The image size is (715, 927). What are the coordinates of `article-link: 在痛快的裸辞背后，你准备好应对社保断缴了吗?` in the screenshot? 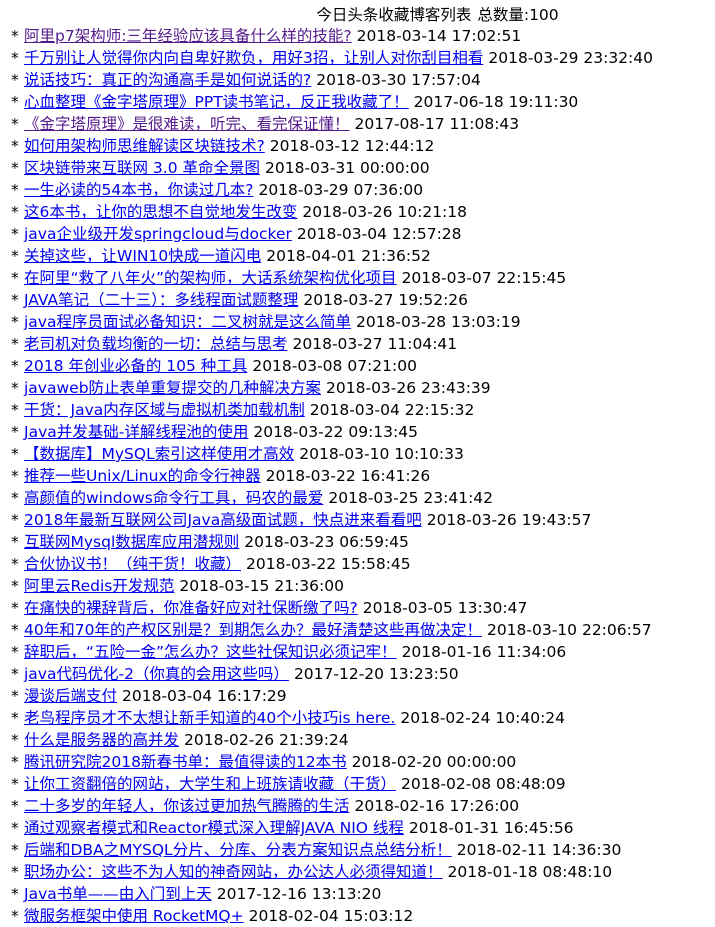 It's located at (191, 608).